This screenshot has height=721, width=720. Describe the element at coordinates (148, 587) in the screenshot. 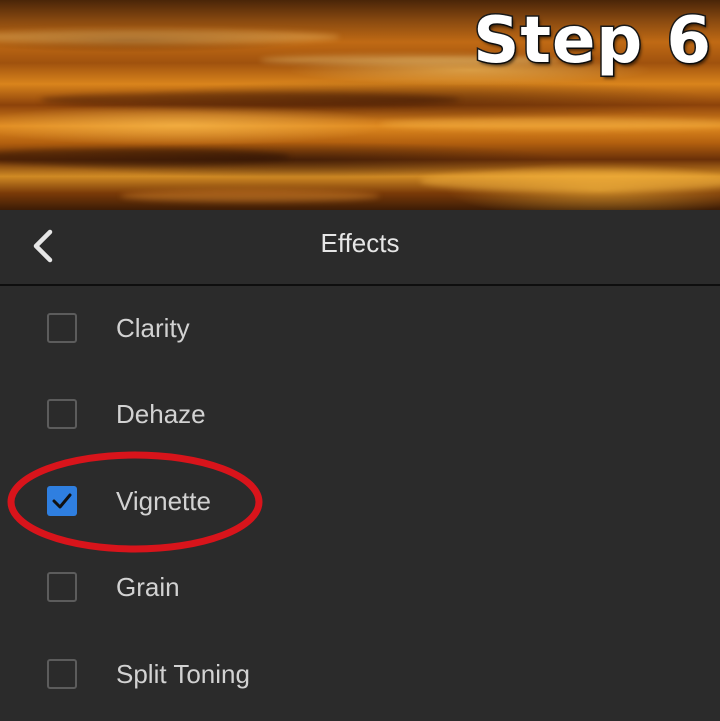

I see `effect-label: Grain` at that location.